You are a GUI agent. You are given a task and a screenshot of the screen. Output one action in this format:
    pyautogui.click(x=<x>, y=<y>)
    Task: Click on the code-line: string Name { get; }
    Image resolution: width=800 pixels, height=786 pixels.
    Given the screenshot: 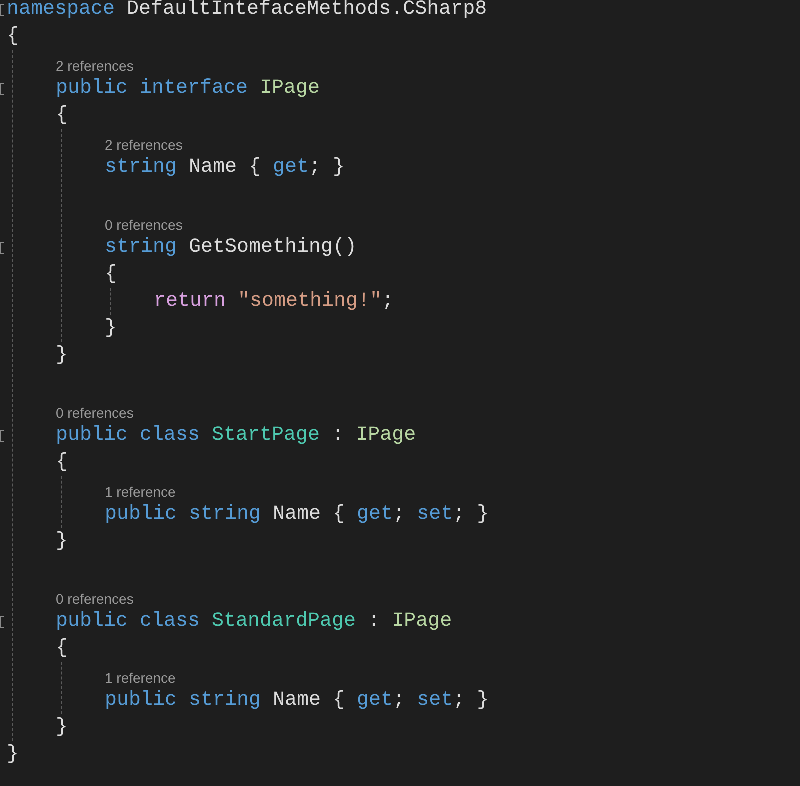 What is the action you would take?
    pyautogui.click(x=225, y=168)
    